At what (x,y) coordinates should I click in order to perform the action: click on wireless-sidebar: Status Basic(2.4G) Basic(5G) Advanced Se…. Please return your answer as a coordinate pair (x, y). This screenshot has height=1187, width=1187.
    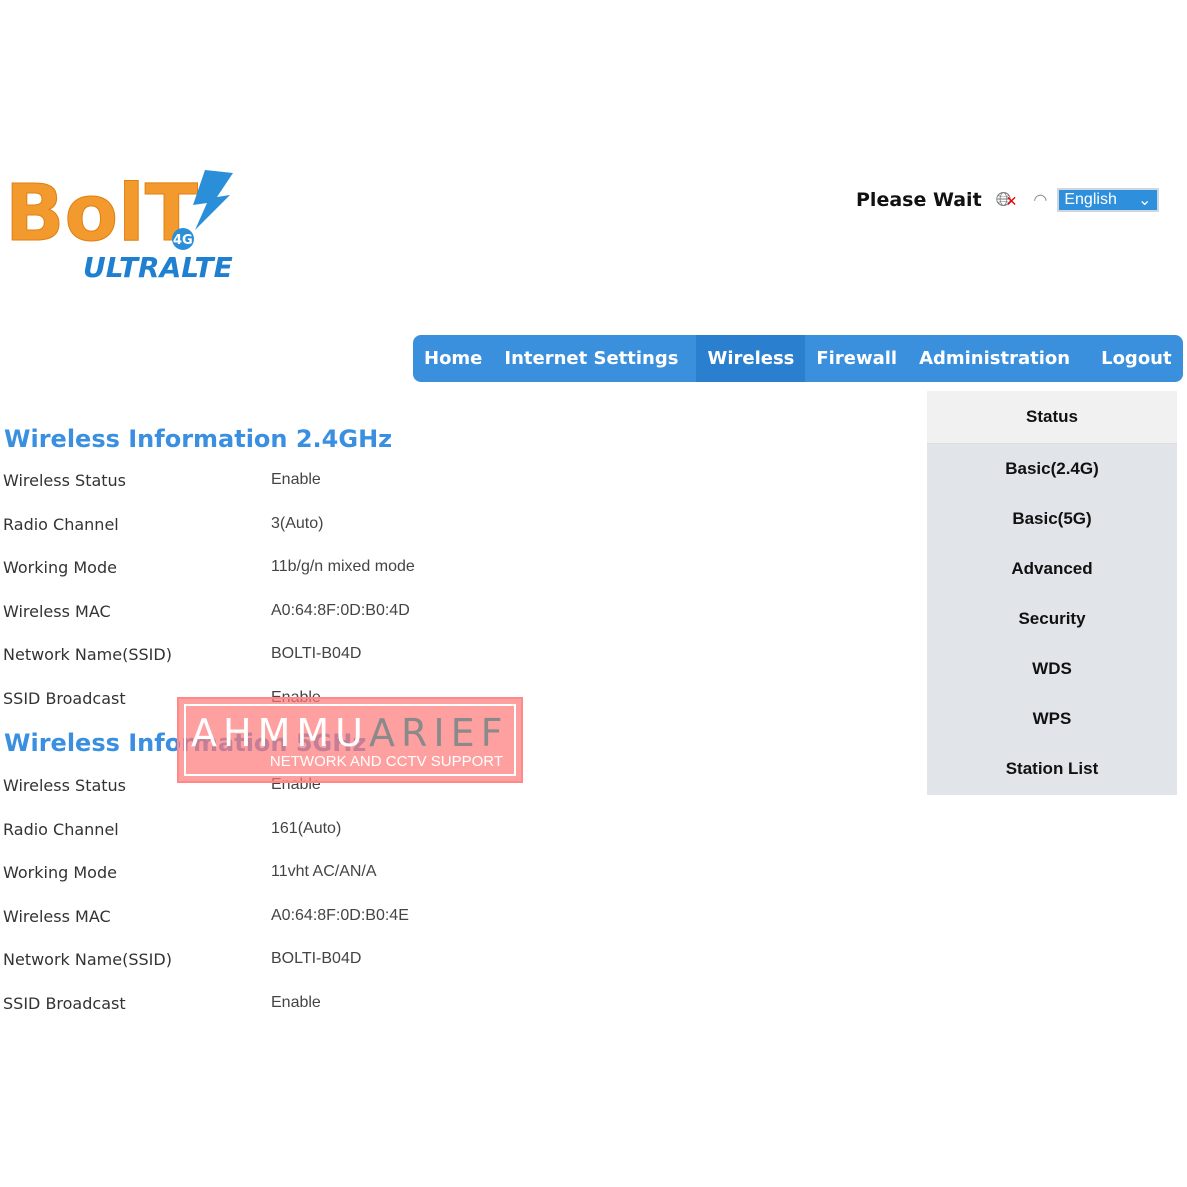
    Looking at the image, I should click on (1052, 593).